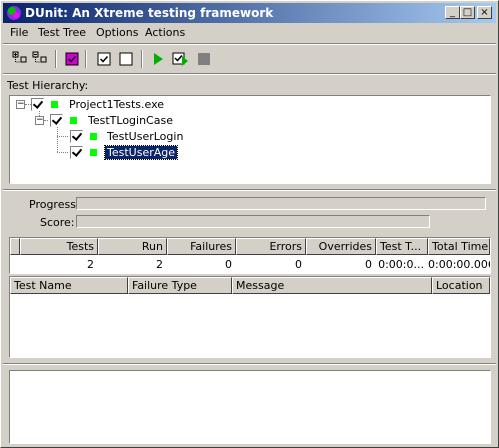 The image size is (499, 448). I want to click on progress-label: Progress:, so click(54, 204).